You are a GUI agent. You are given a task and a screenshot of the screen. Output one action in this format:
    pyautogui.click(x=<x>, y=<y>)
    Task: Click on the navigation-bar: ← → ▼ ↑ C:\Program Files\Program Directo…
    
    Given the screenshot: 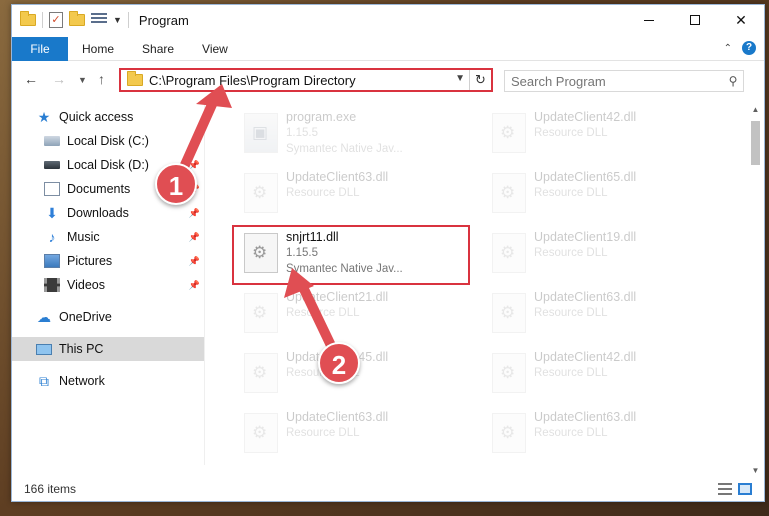 What is the action you would take?
    pyautogui.click(x=388, y=81)
    